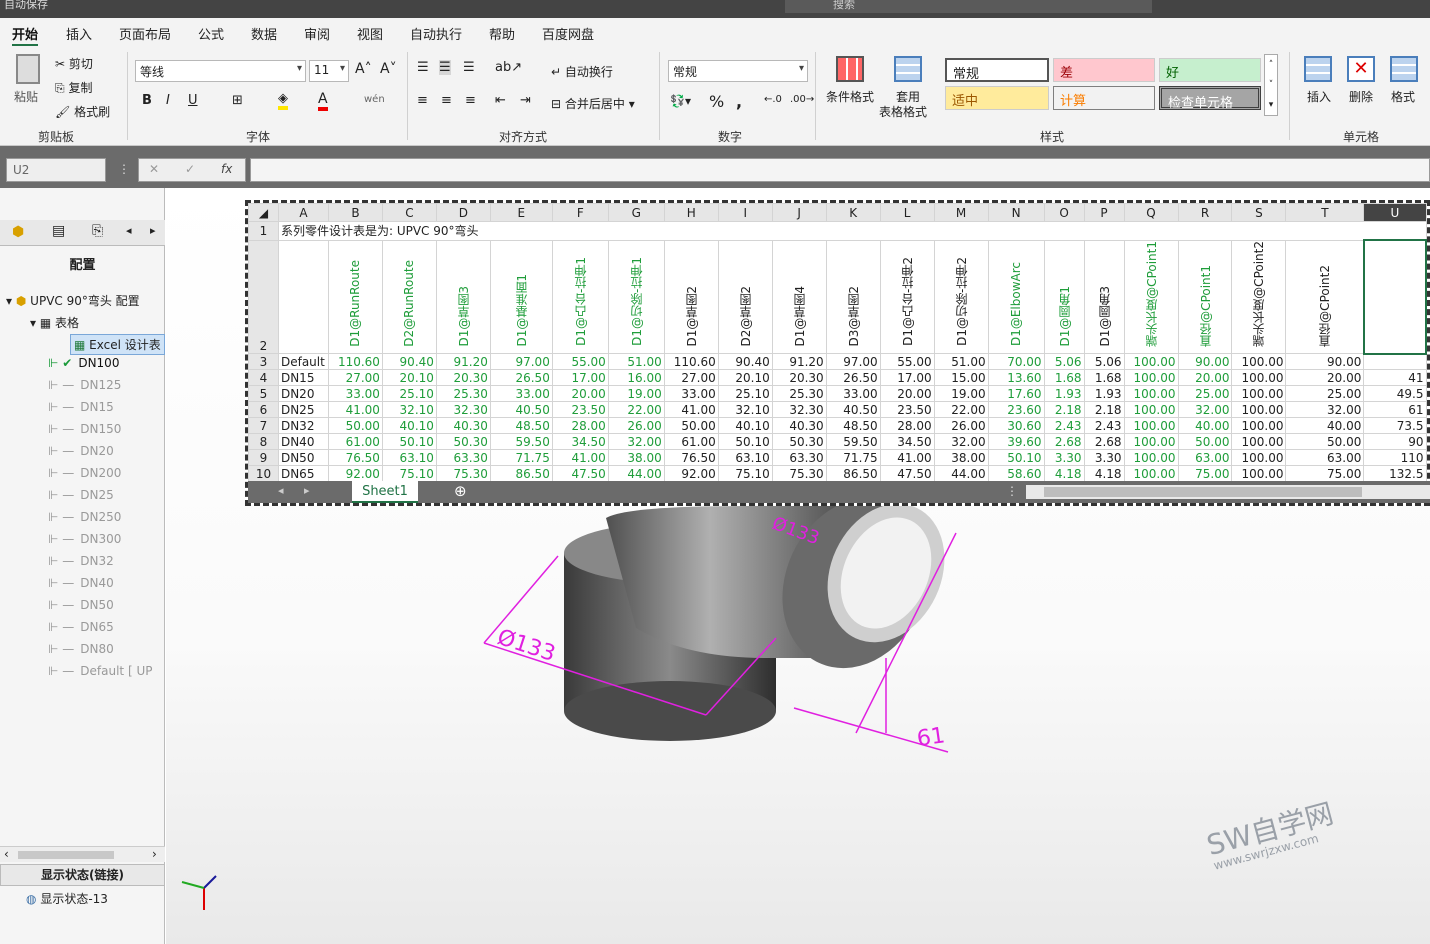 This screenshot has height=944, width=1430. I want to click on table-cell: 32.00, so click(1205, 410).